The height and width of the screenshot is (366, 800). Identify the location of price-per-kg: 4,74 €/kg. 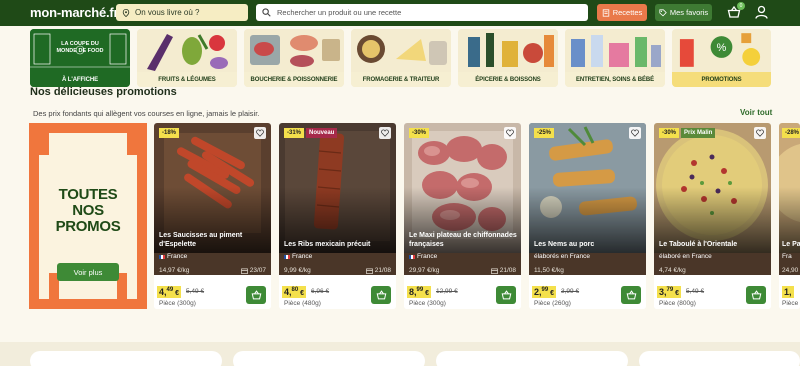
(672, 270).